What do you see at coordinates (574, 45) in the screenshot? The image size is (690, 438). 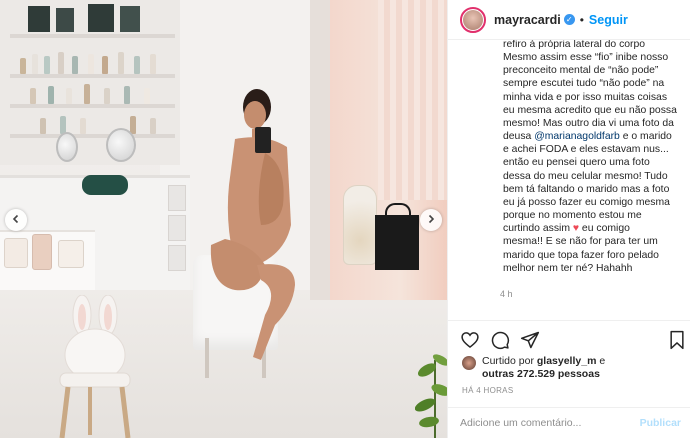 I see `caption-line: refiro à própria lateral do corpo` at bounding box center [574, 45].